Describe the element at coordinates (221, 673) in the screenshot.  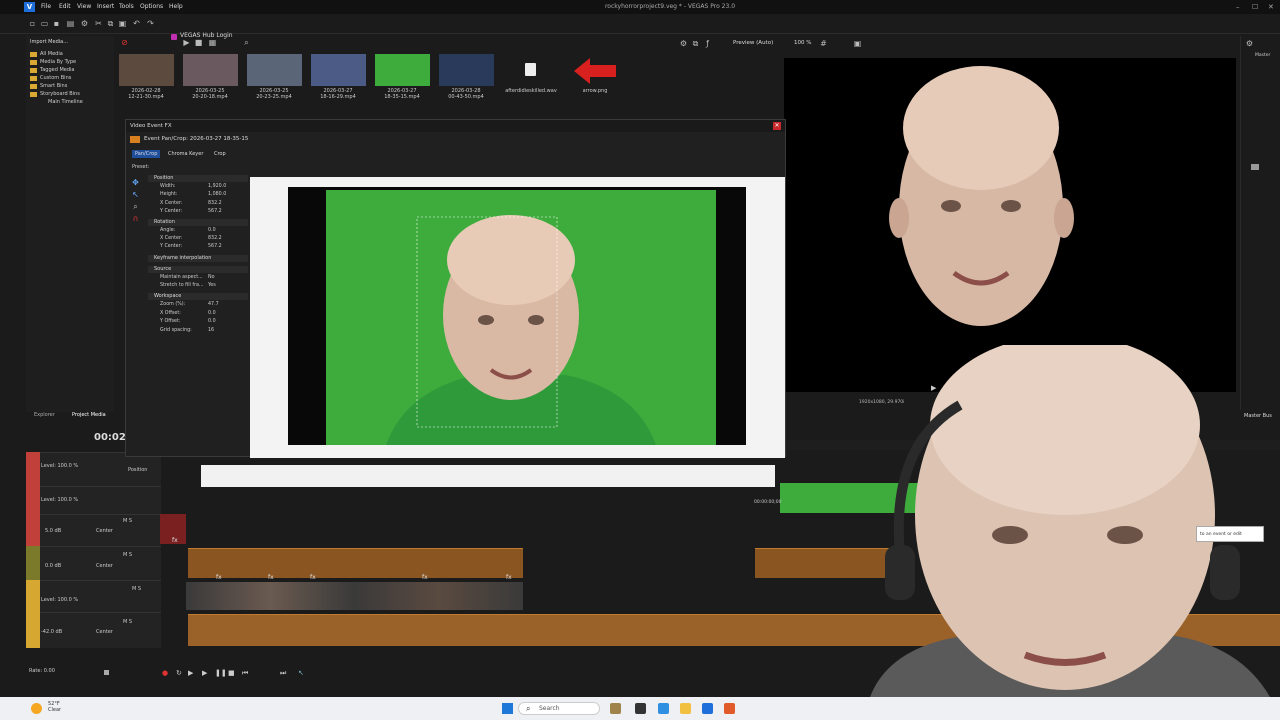
I see `pause-icon: ❚❚` at that location.